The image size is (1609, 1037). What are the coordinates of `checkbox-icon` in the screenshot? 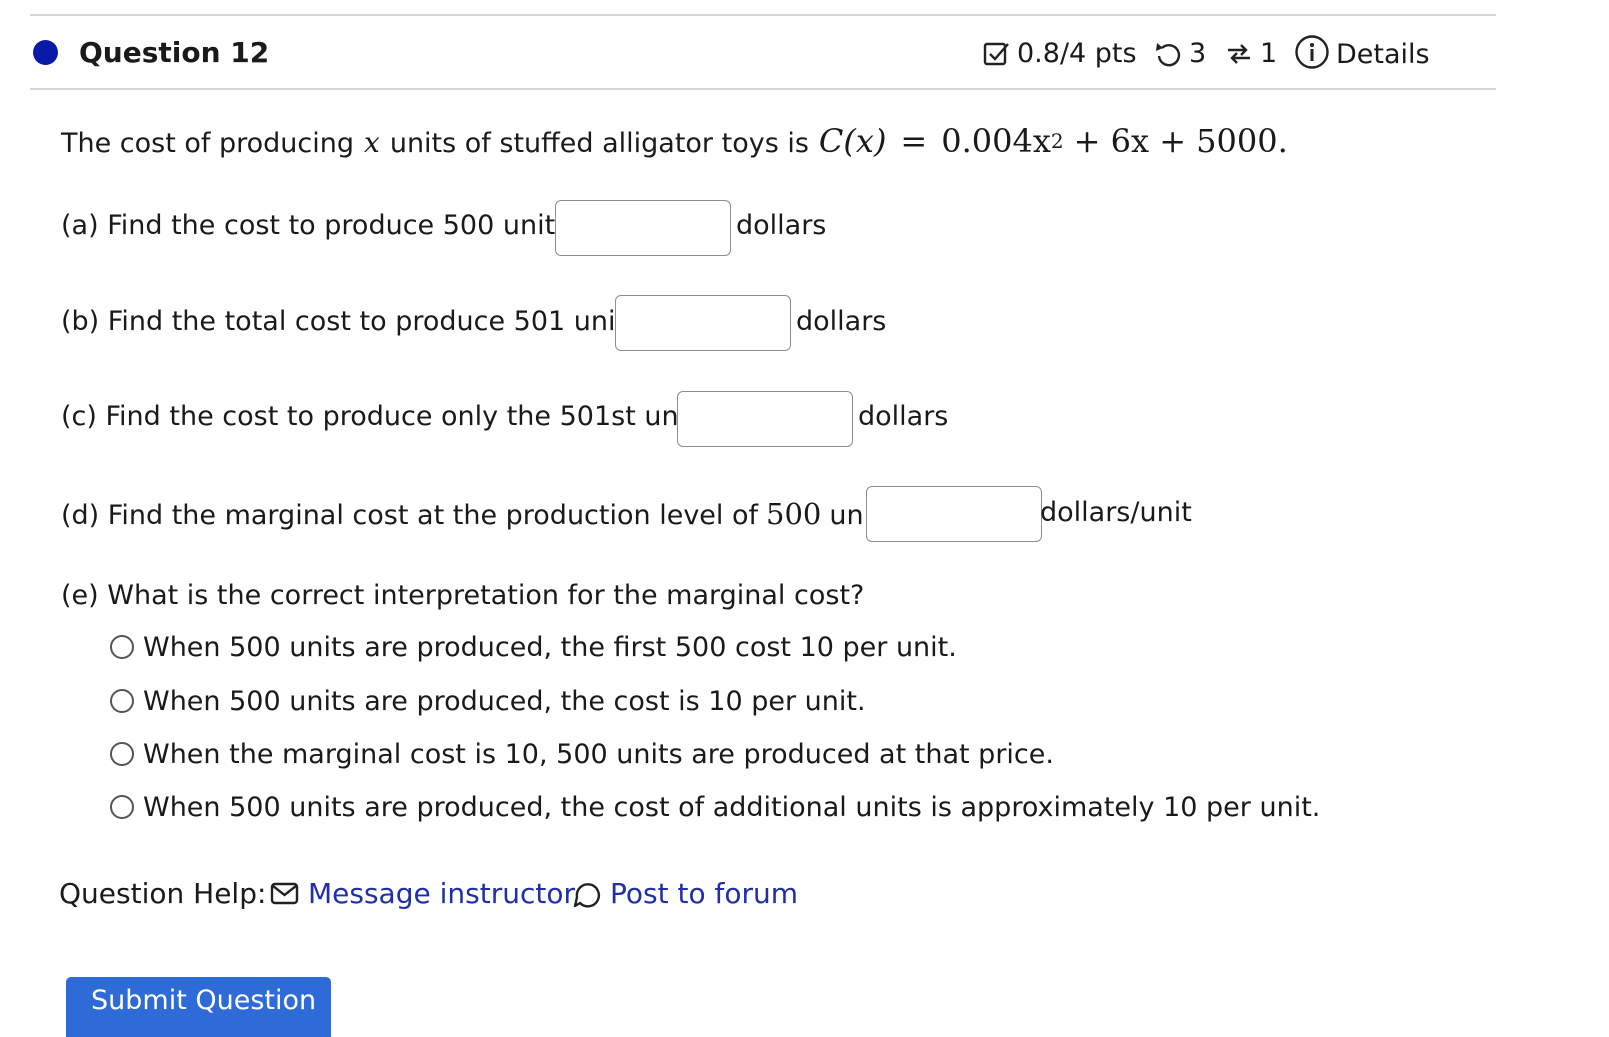 It's located at (997, 54).